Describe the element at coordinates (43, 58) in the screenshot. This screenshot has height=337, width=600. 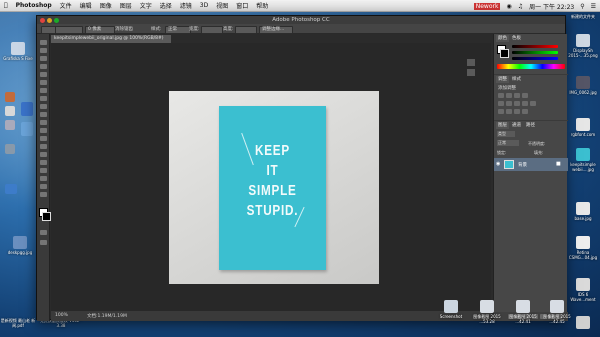
I see `lasso-tool-icon` at that location.